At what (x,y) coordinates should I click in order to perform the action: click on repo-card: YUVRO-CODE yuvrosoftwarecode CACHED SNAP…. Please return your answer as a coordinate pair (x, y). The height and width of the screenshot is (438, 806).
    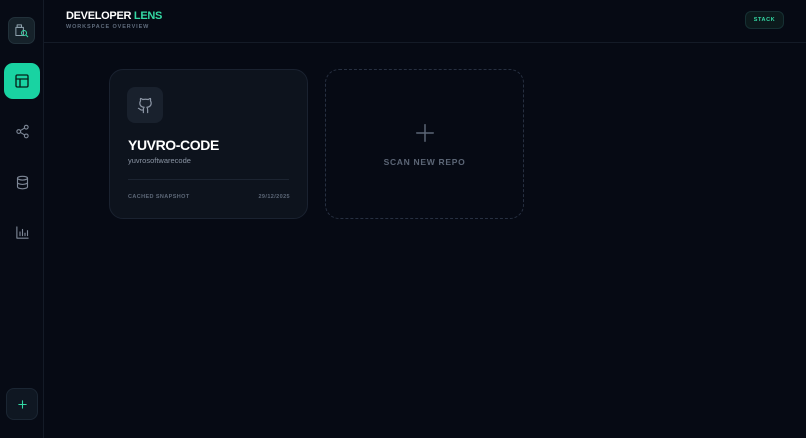
    Looking at the image, I should click on (208, 144).